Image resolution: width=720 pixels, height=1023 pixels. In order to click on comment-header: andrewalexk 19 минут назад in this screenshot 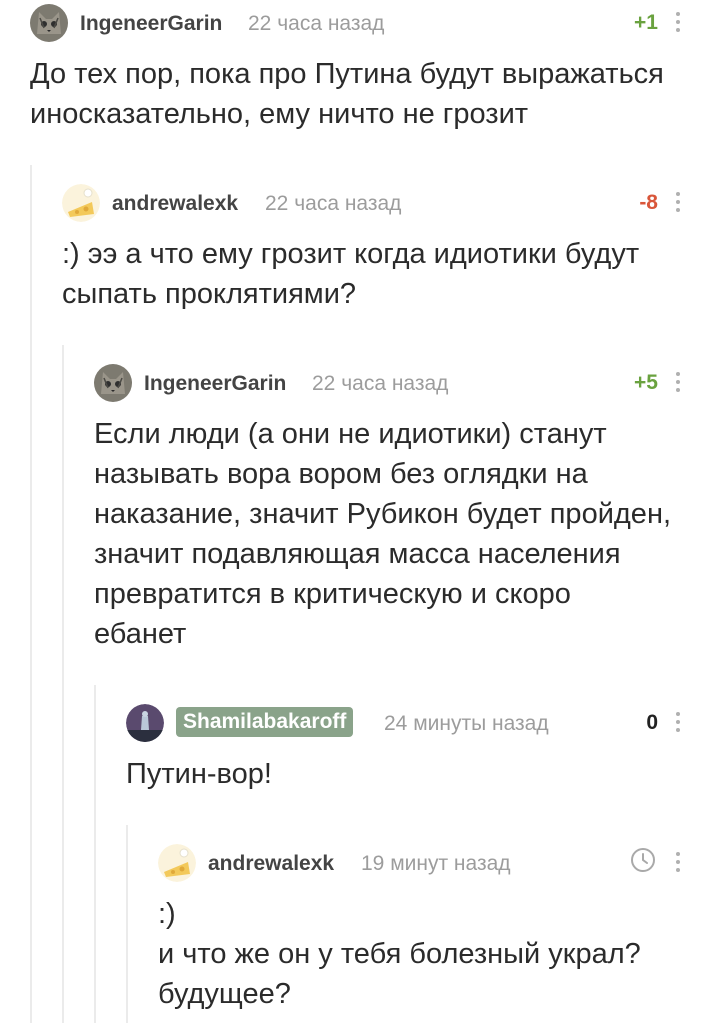, I will do `click(424, 864)`.